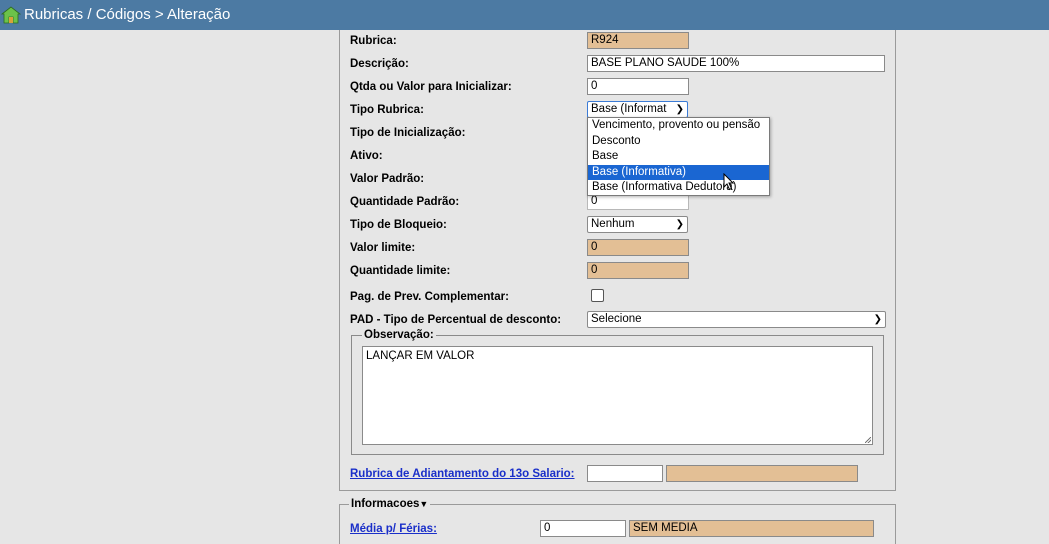 Image resolution: width=1049 pixels, height=544 pixels. I want to click on valor-limite-field: 0, so click(638, 247).